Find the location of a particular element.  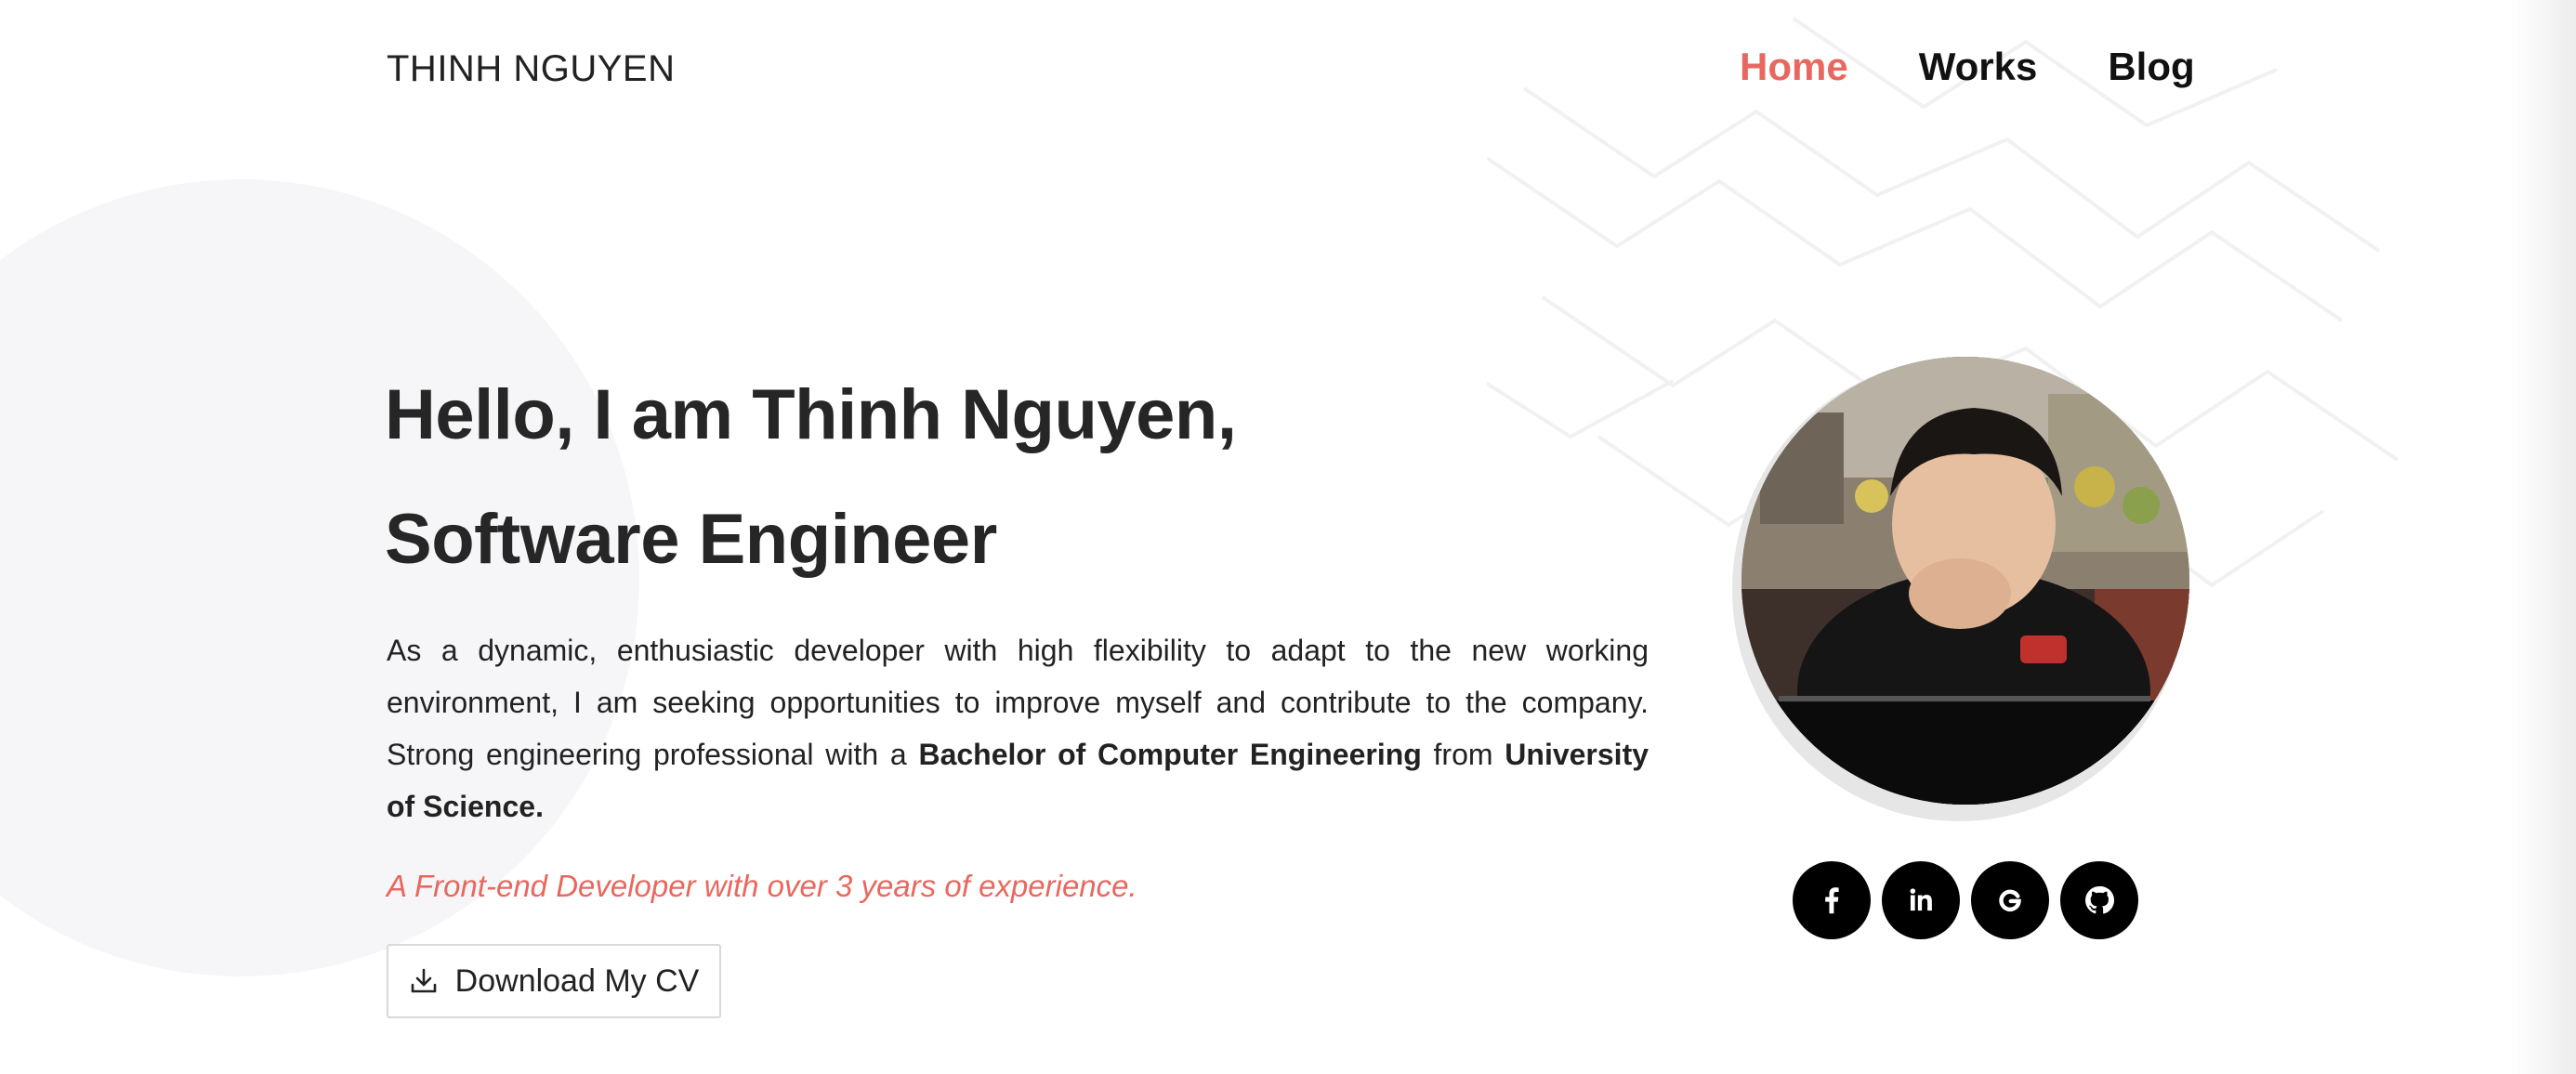

google-icon is located at coordinates (2010, 901).